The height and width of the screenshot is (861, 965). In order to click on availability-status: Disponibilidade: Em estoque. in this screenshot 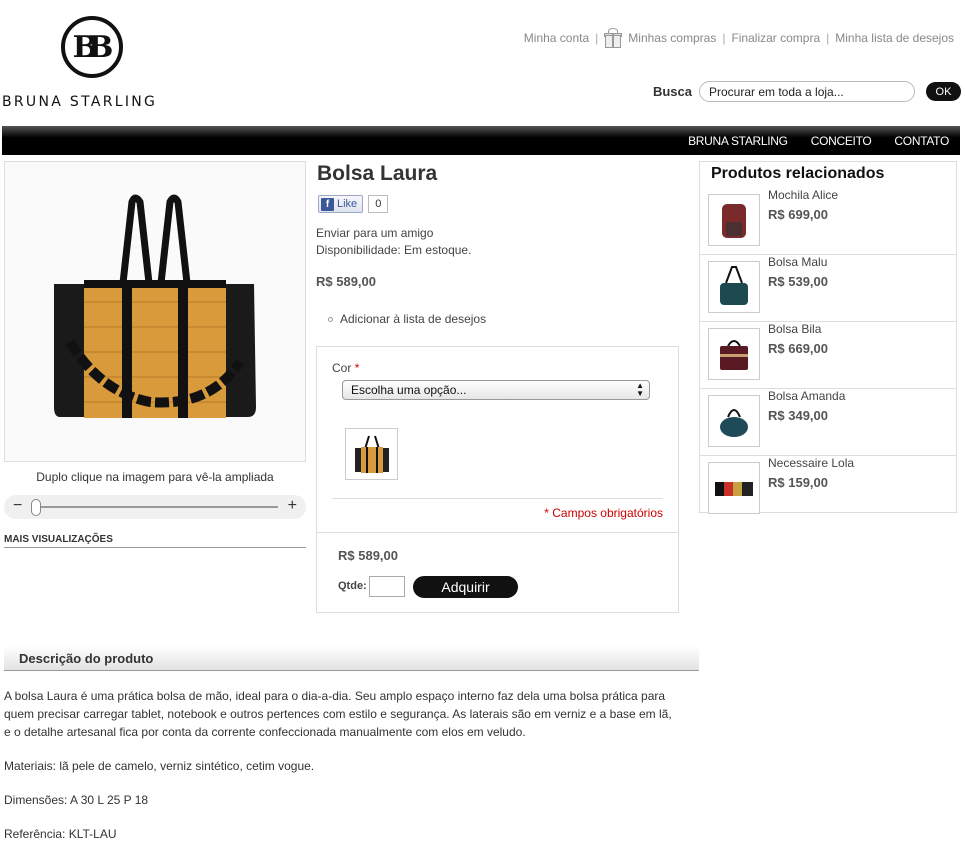, I will do `click(394, 250)`.